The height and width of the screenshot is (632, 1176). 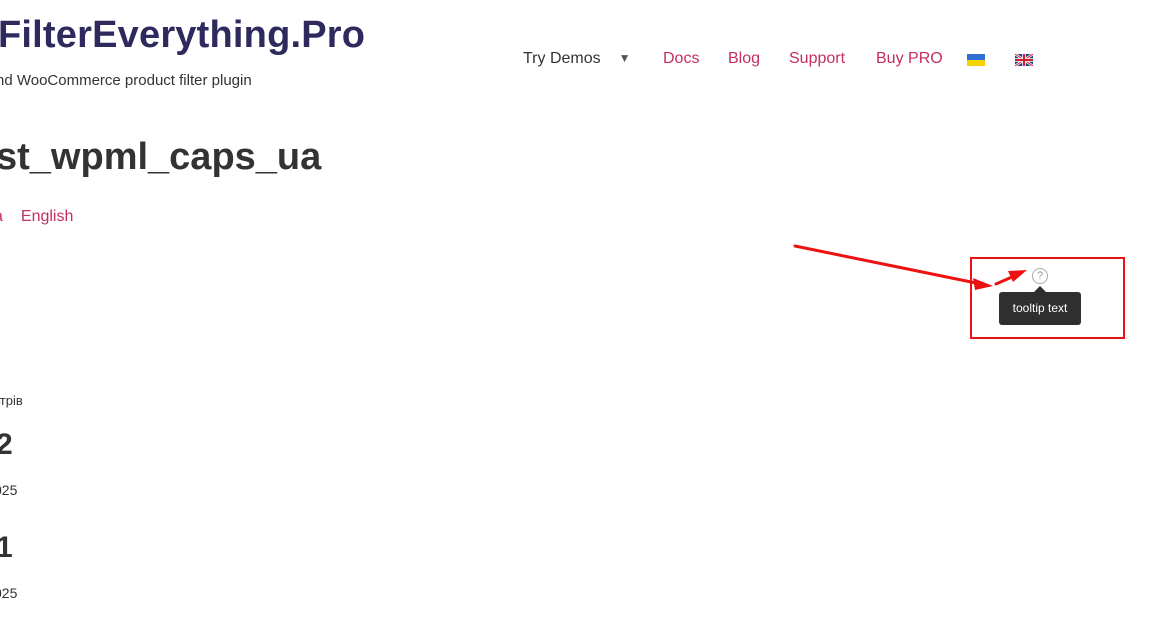 I want to click on language-switcher: a English, so click(x=36, y=217).